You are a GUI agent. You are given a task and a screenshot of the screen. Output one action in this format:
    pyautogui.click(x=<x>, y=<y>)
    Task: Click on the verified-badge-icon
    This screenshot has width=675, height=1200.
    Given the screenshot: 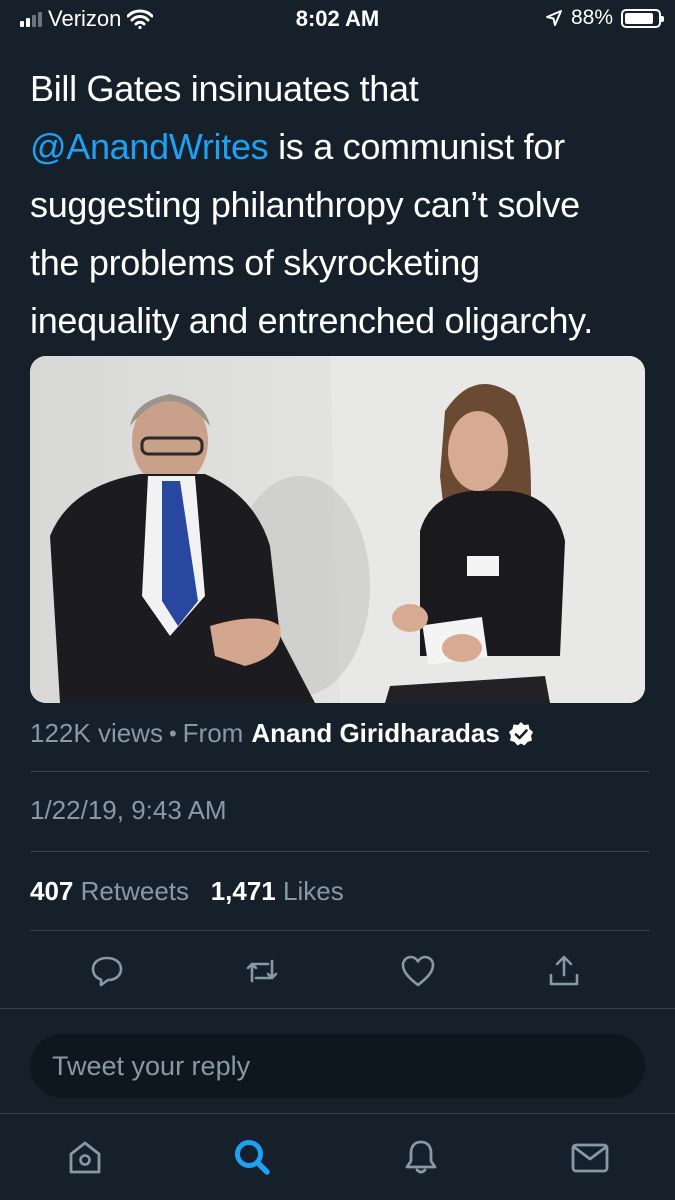 What is the action you would take?
    pyautogui.click(x=520, y=733)
    